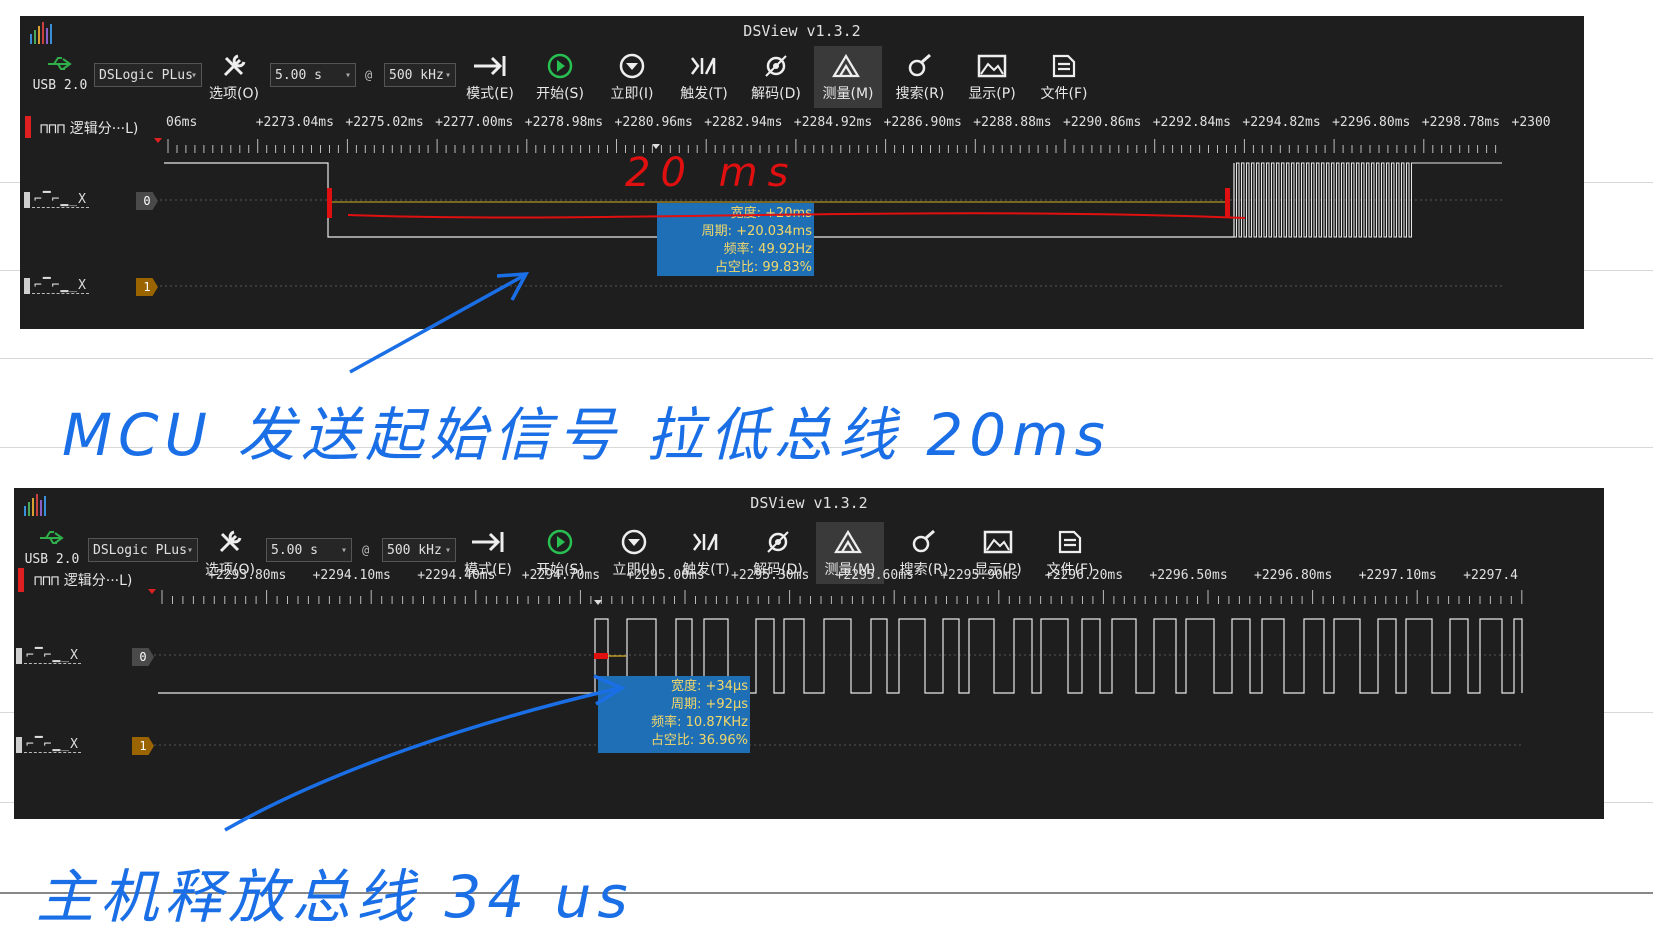  What do you see at coordinates (767, 249) in the screenshot?
I see `measure-frequency: 频率: 49.92Hz` at bounding box center [767, 249].